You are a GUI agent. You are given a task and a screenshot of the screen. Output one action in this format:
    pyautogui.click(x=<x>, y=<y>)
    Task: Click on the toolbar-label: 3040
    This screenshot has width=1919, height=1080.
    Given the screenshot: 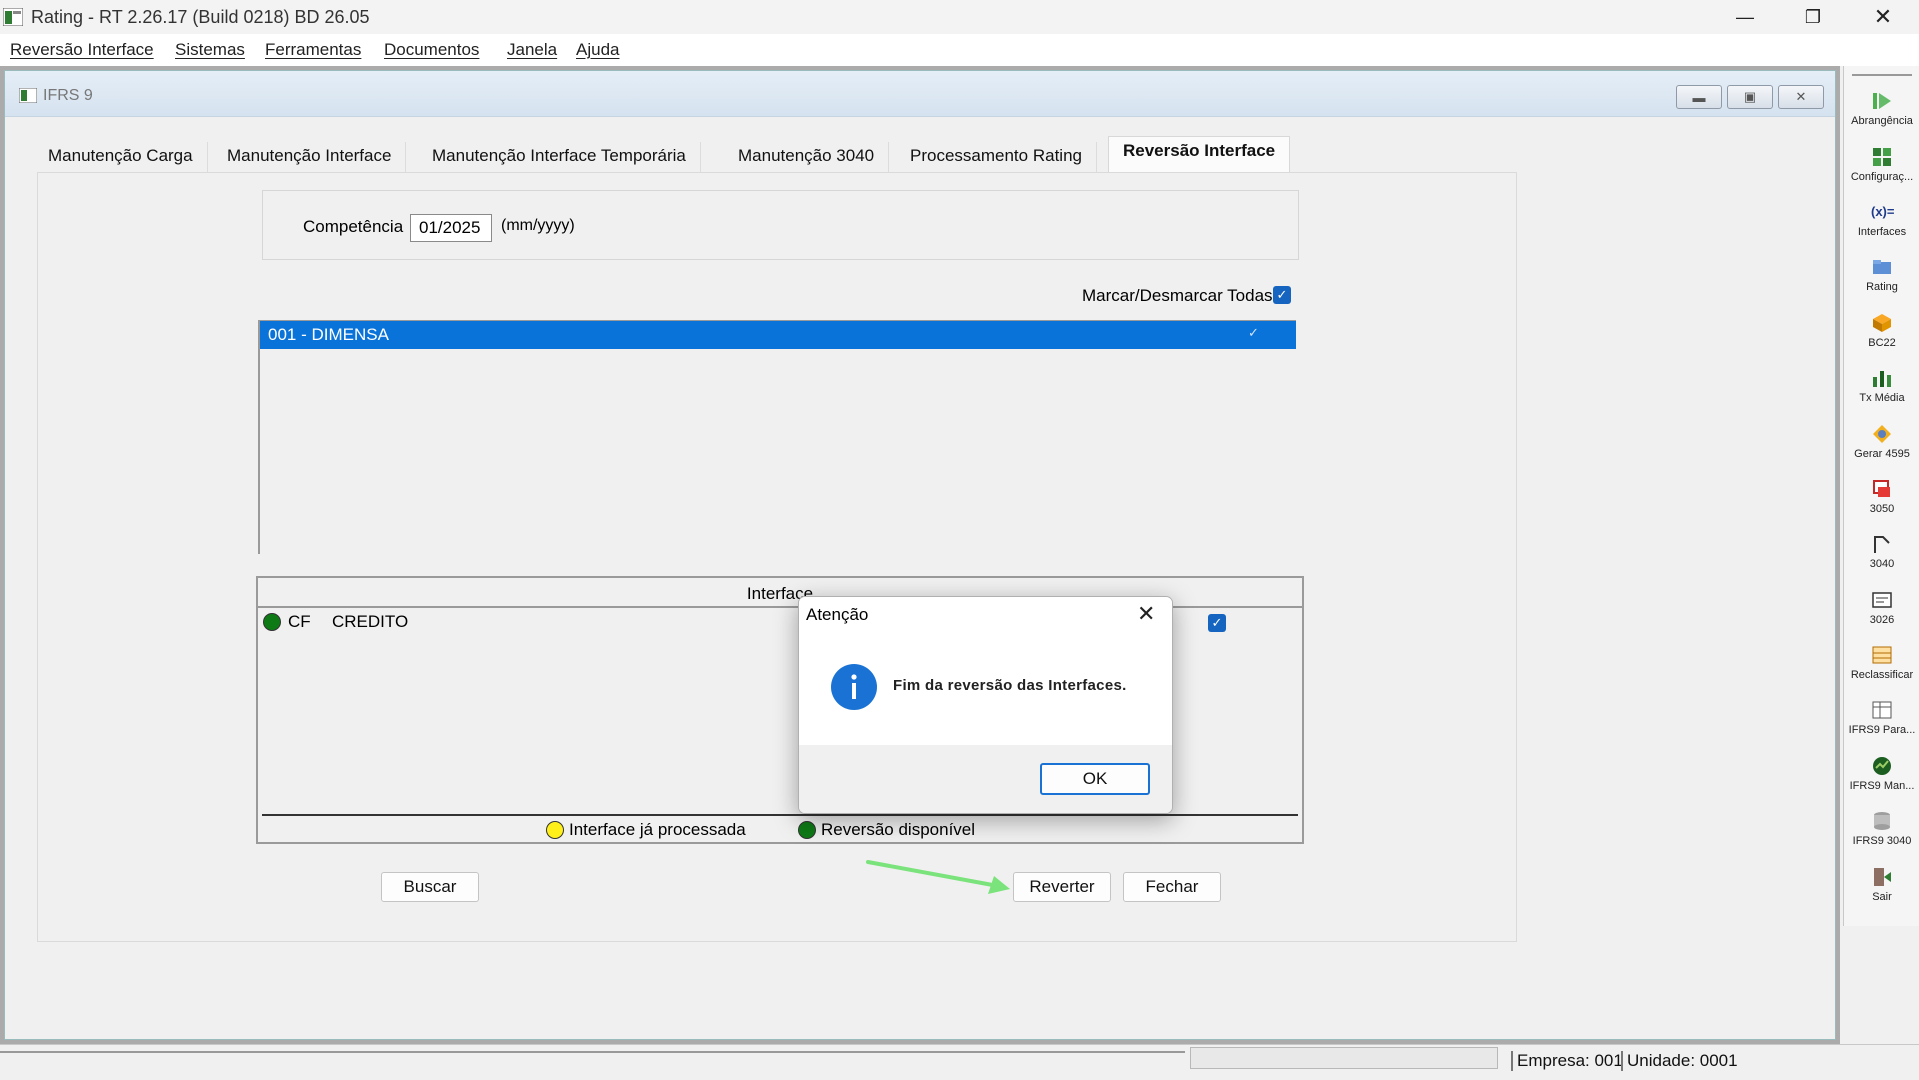 What is the action you would take?
    pyautogui.click(x=1882, y=564)
    